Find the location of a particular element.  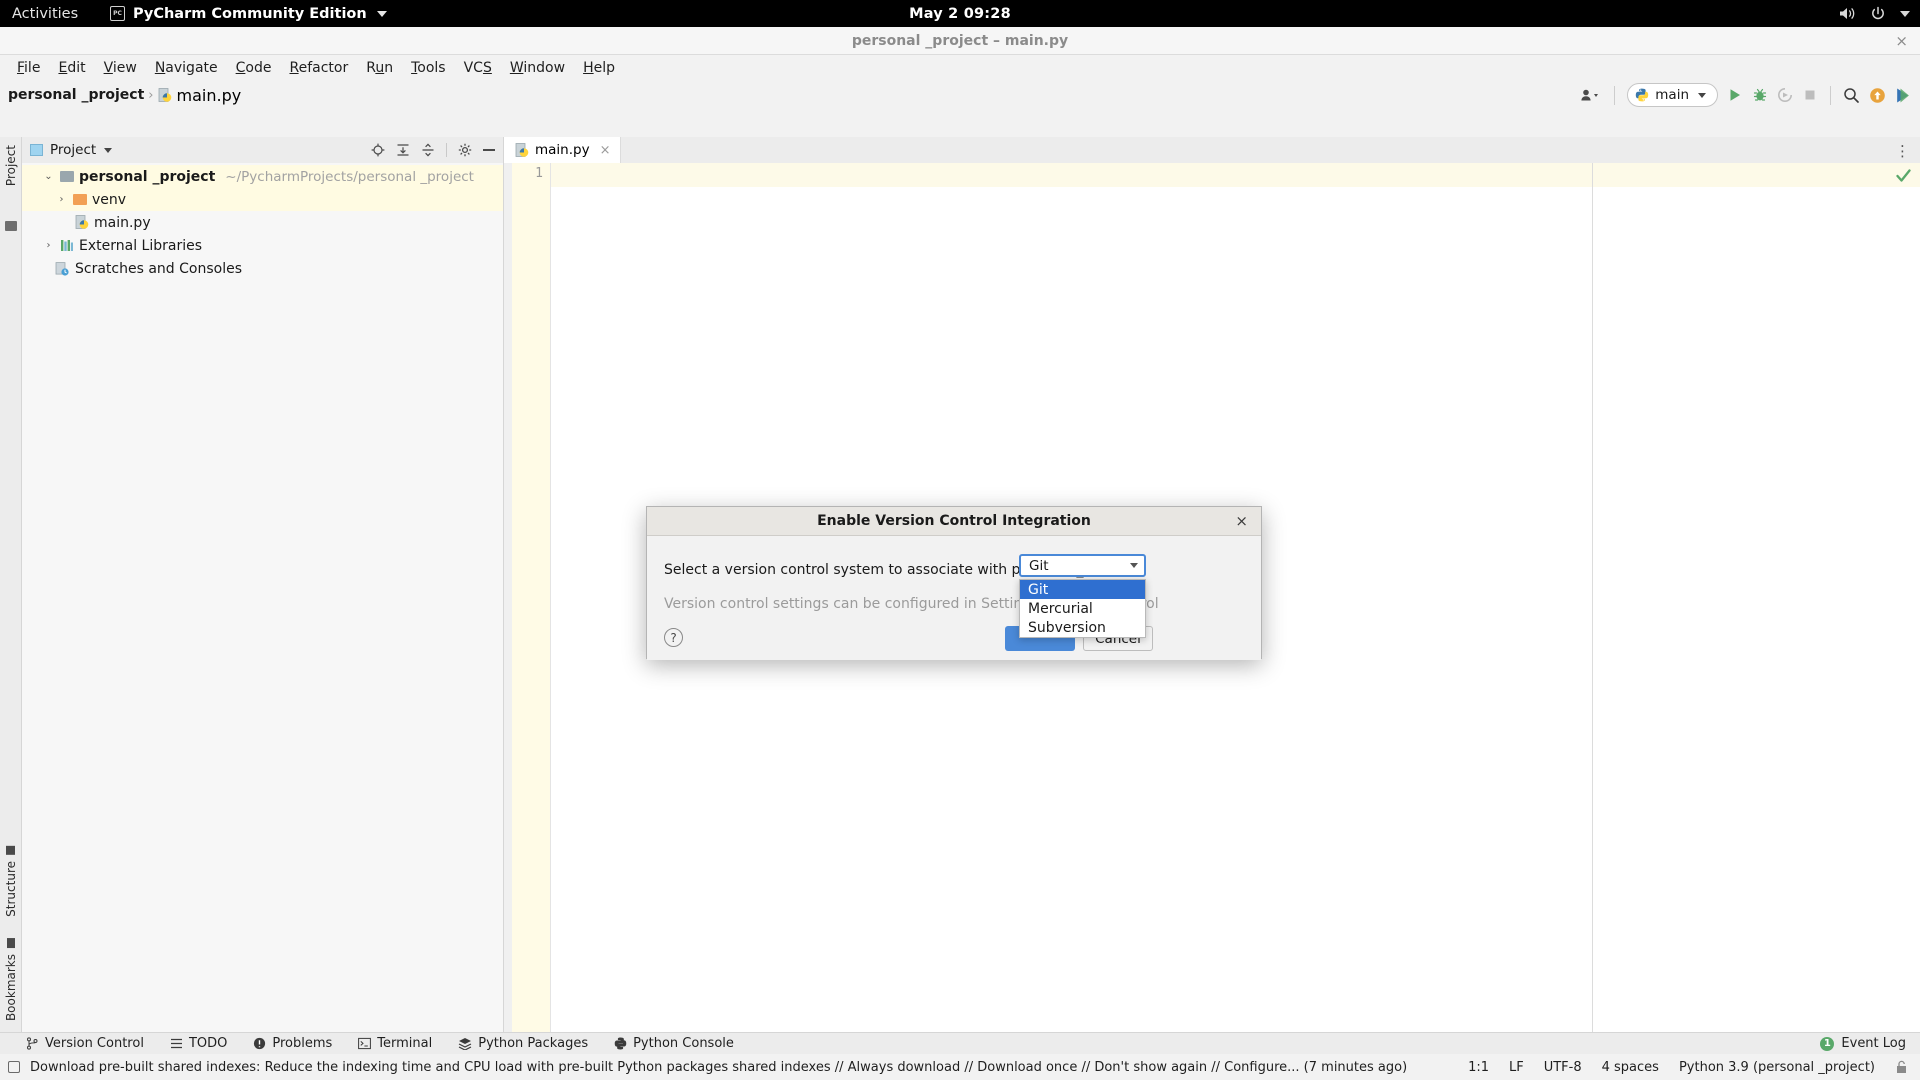

tree-item-label: personal _project is located at coordinates (147, 176).